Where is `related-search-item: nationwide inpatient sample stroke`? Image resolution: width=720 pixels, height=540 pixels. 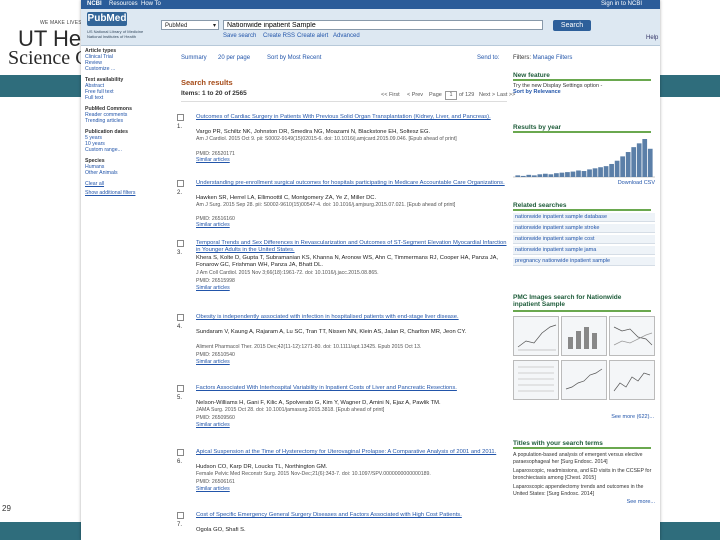
related-search-item: nationwide inpatient sample stroke is located at coordinates (584, 228).